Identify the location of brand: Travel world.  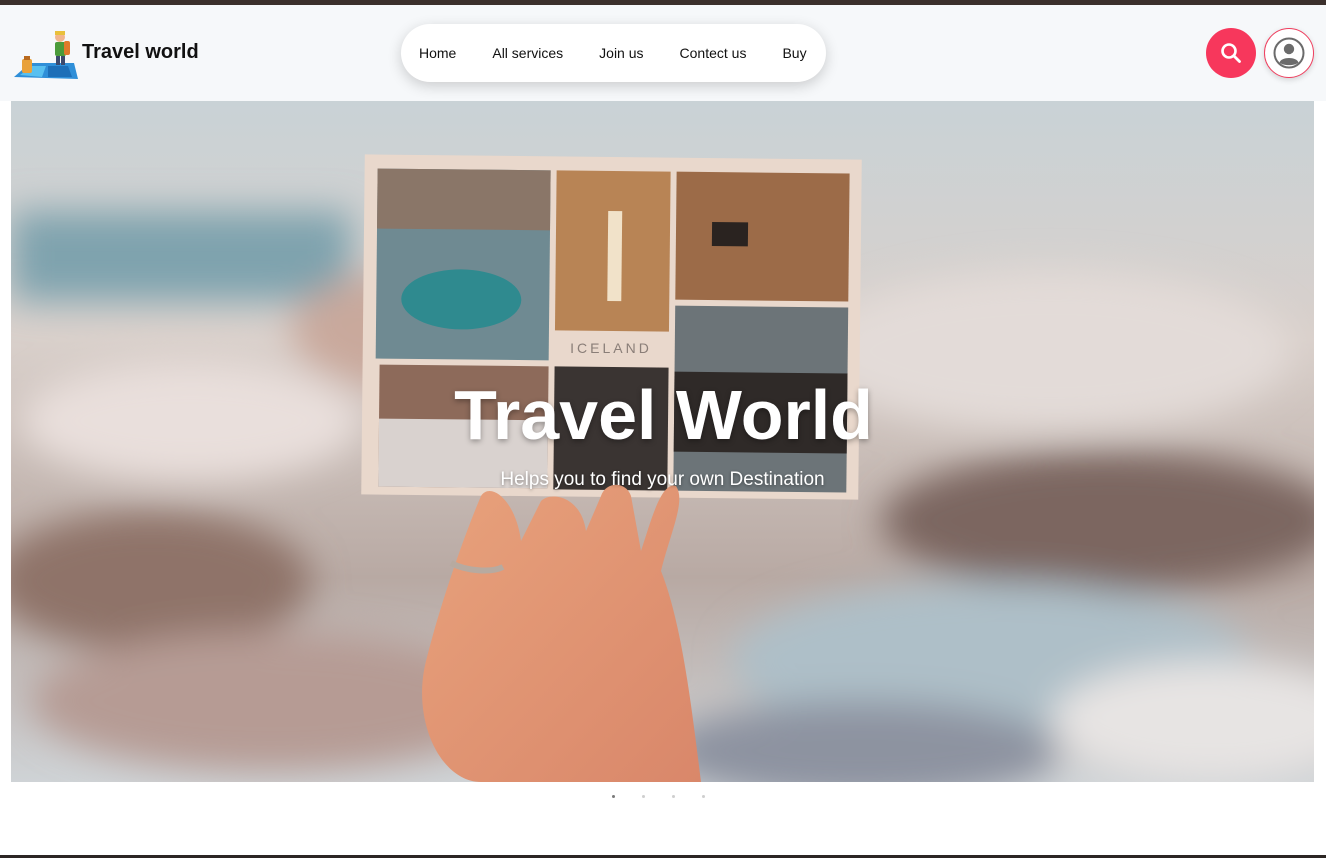
(105, 55).